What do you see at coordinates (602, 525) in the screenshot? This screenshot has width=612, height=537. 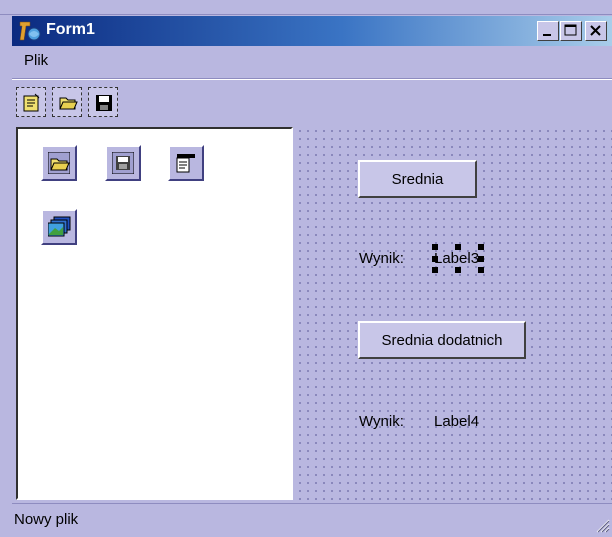 I see `resize-grip-icon` at bounding box center [602, 525].